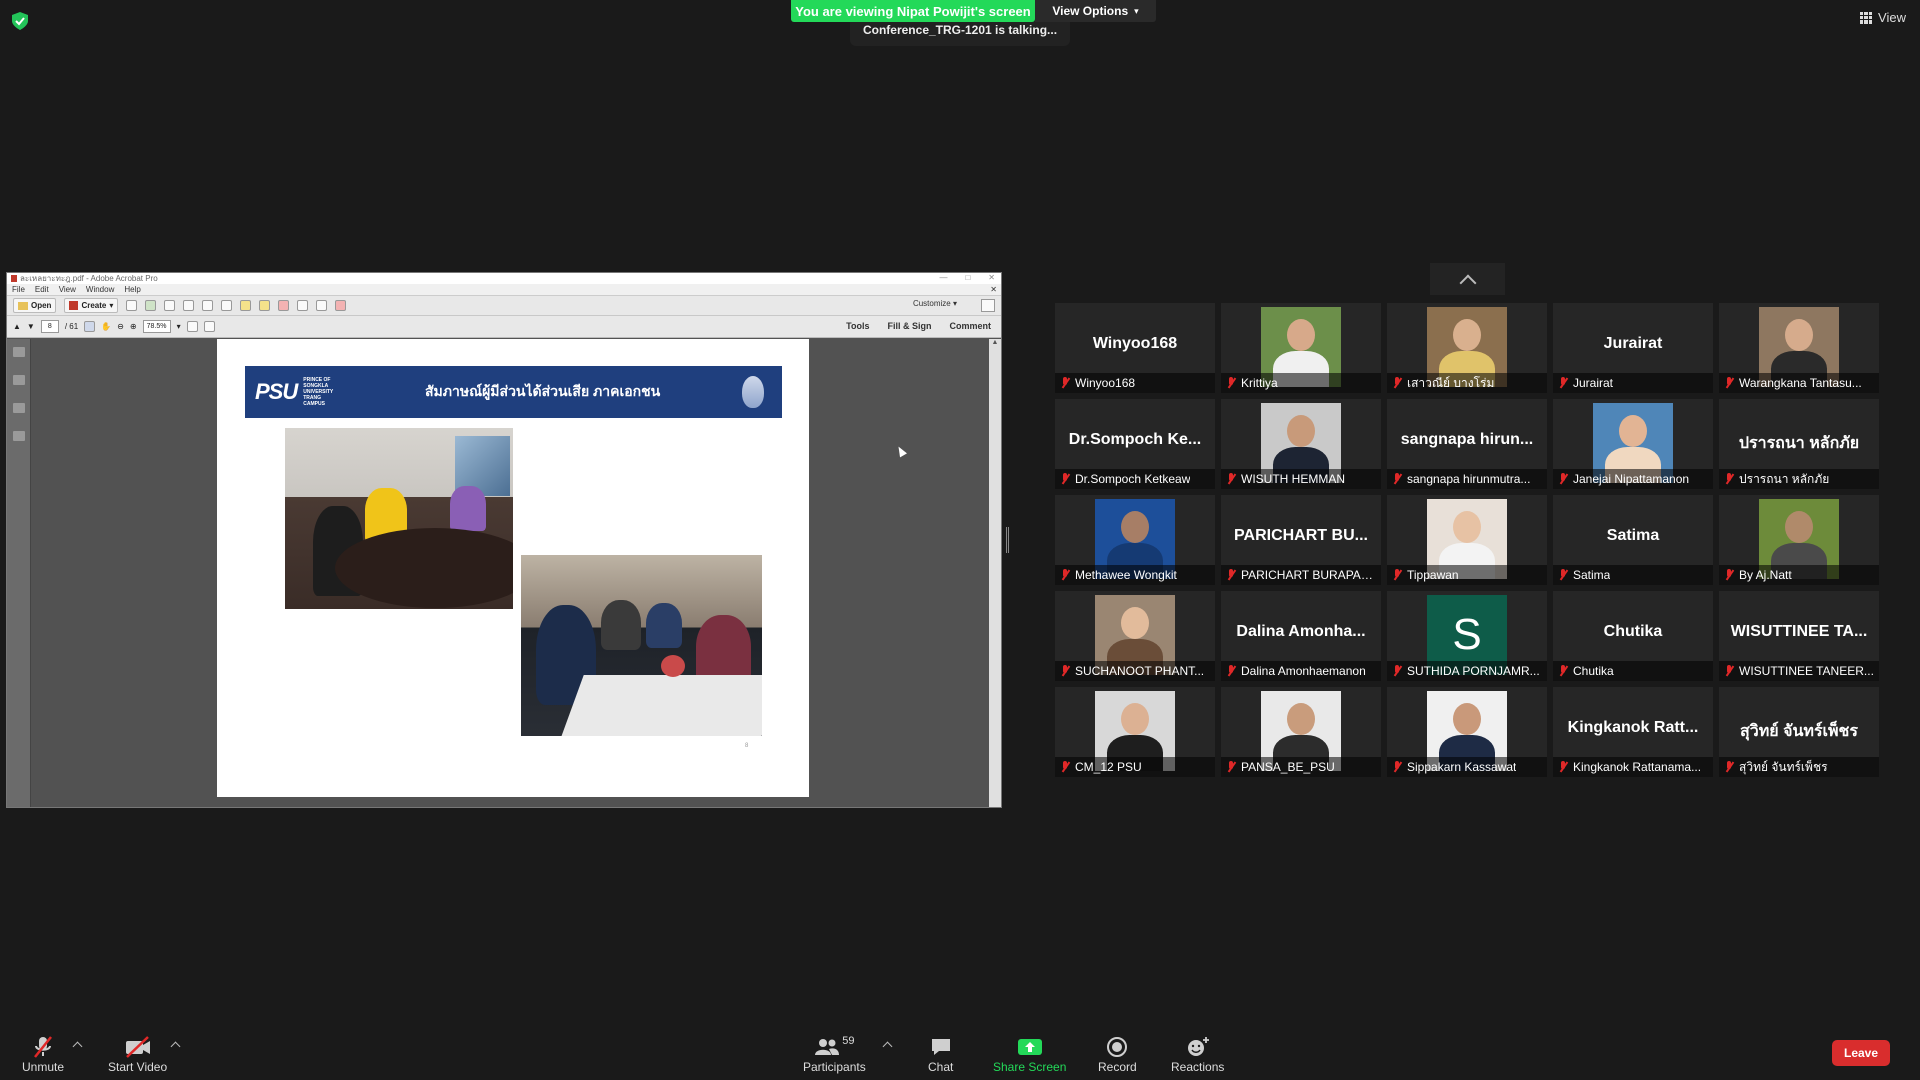  Describe the element at coordinates (1135, 540) in the screenshot. I see `participant-tile: Methawee Wongkit` at that location.